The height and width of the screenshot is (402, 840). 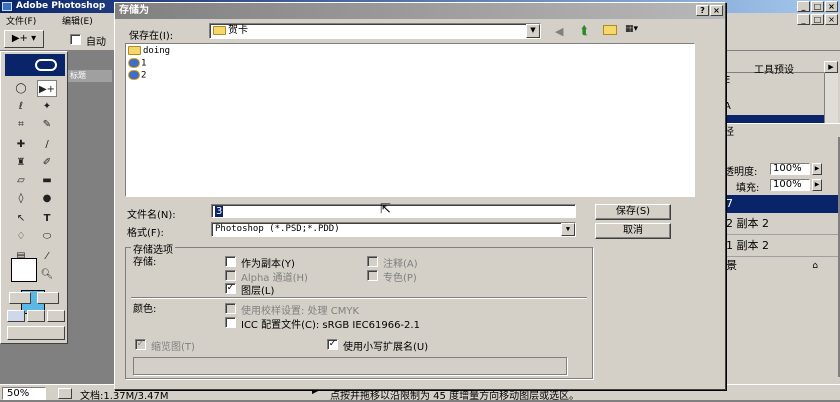 What do you see at coordinates (747, 223) in the screenshot?
I see `layer-name: 2 副本 2` at bounding box center [747, 223].